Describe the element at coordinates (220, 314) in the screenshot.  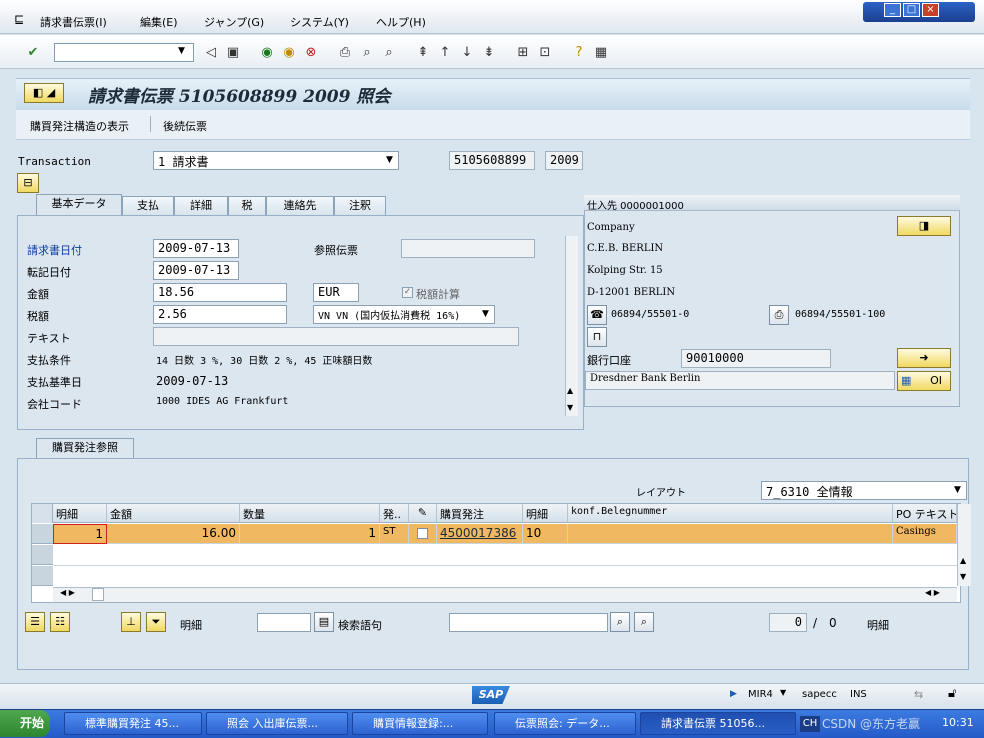
I see `tax-field: 2.56` at that location.